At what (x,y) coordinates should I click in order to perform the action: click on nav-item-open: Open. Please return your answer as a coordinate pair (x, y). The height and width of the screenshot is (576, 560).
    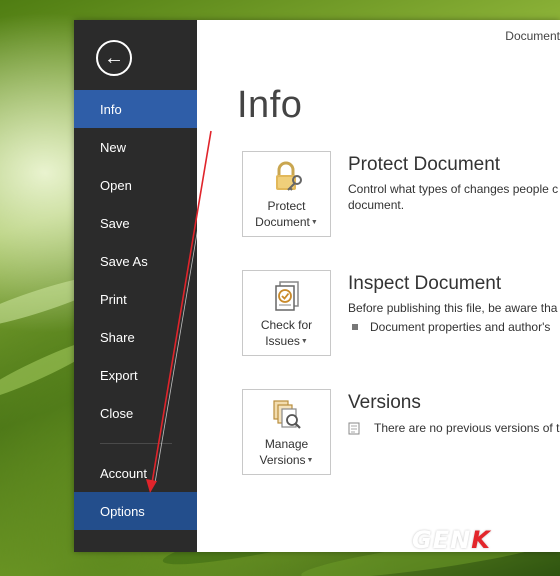
    Looking at the image, I should click on (135, 185).